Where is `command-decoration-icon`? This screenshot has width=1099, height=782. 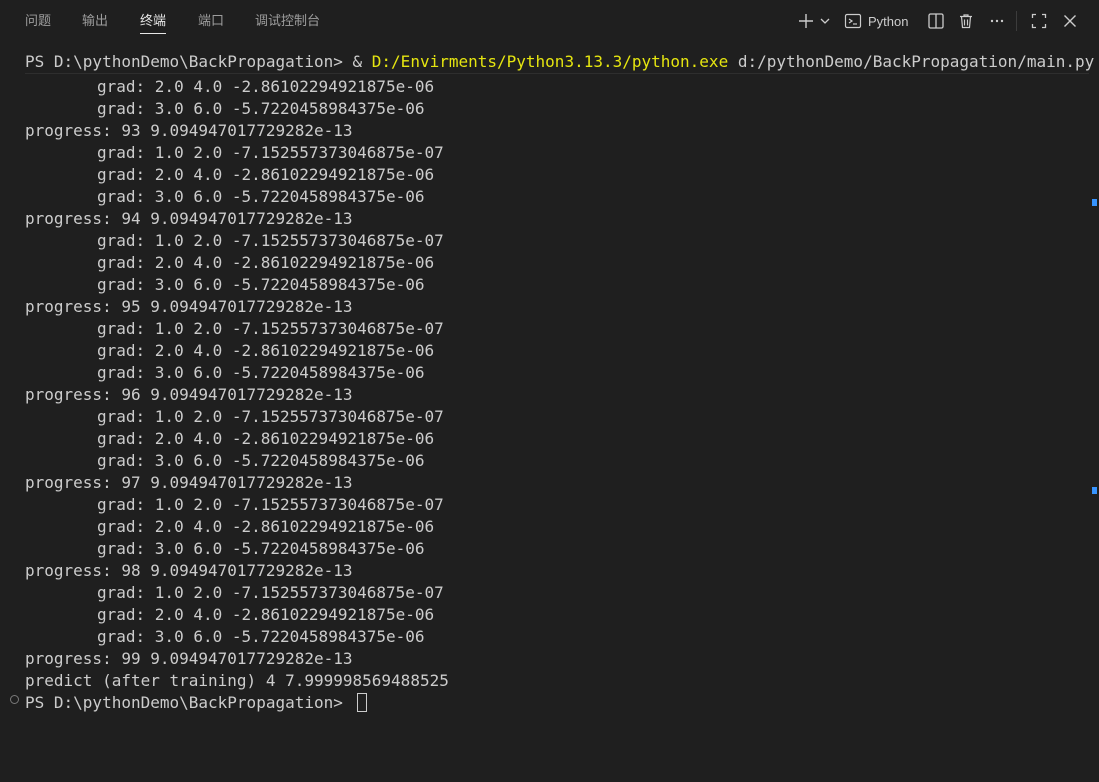 command-decoration-icon is located at coordinates (14, 699).